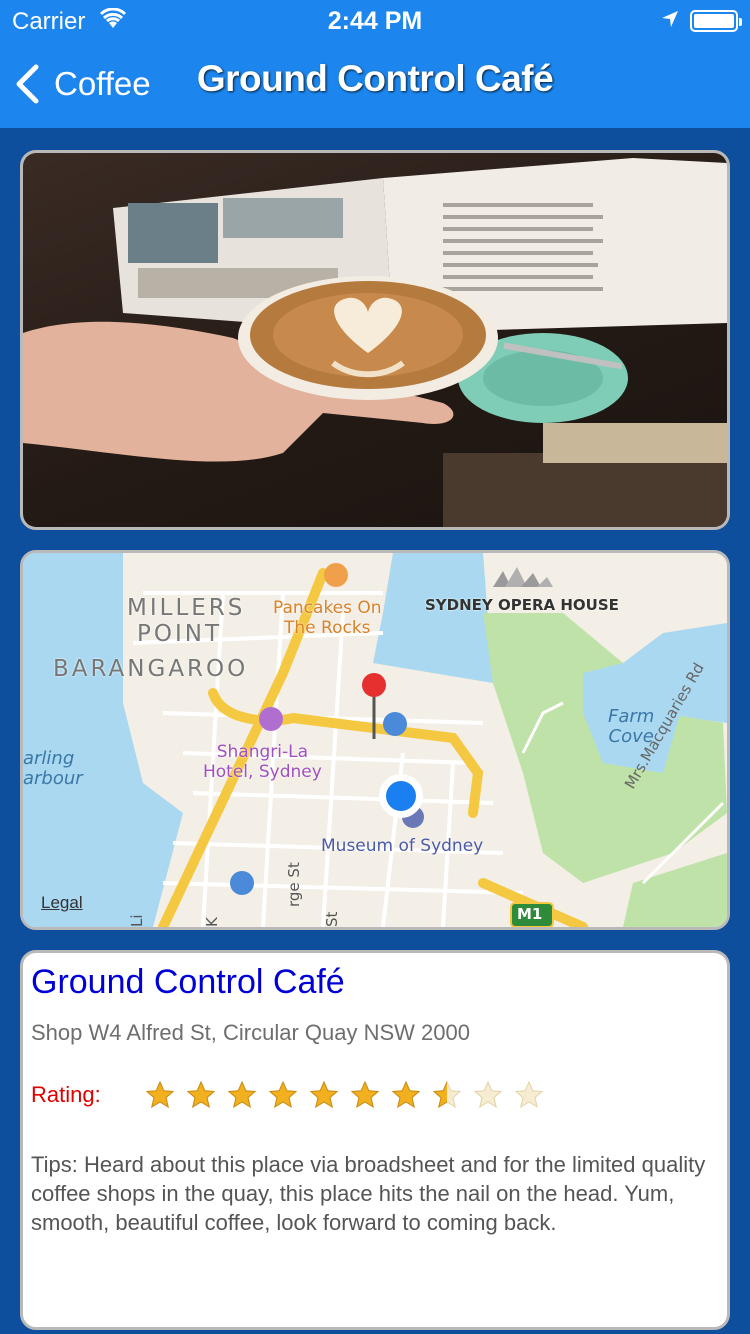 Image resolution: width=750 pixels, height=1334 pixels. I want to click on rating-row: Rating:, so click(375, 1095).